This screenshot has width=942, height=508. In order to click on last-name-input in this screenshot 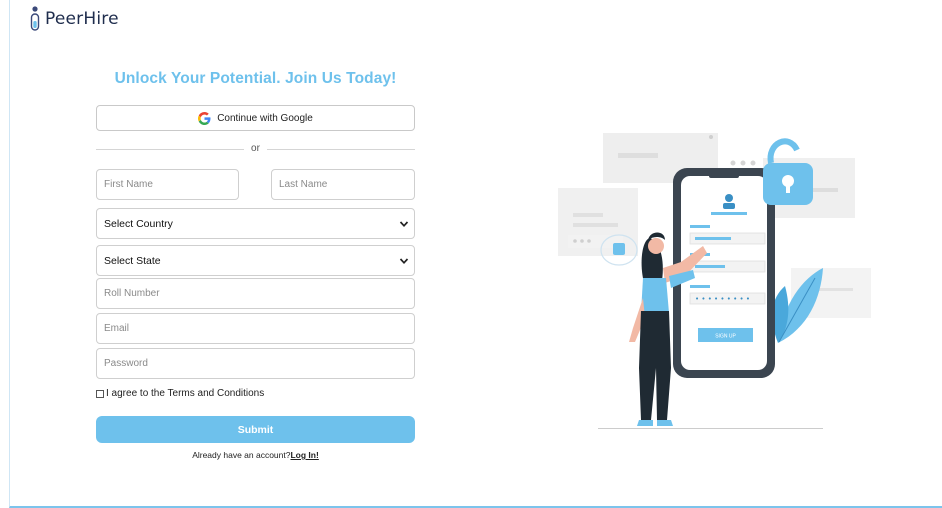, I will do `click(343, 184)`.